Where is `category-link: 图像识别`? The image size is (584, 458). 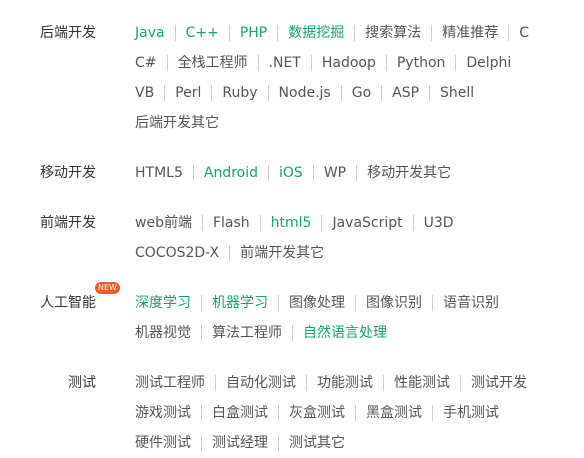 category-link: 图像识别 is located at coordinates (393, 303).